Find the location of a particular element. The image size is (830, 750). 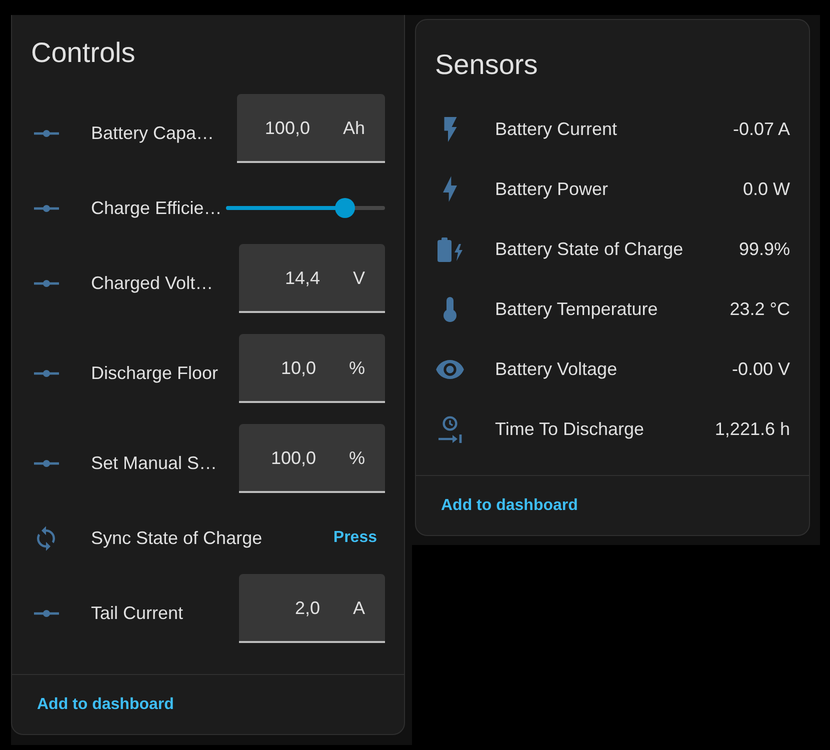

sensor-value: -0.00 V is located at coordinates (761, 369).